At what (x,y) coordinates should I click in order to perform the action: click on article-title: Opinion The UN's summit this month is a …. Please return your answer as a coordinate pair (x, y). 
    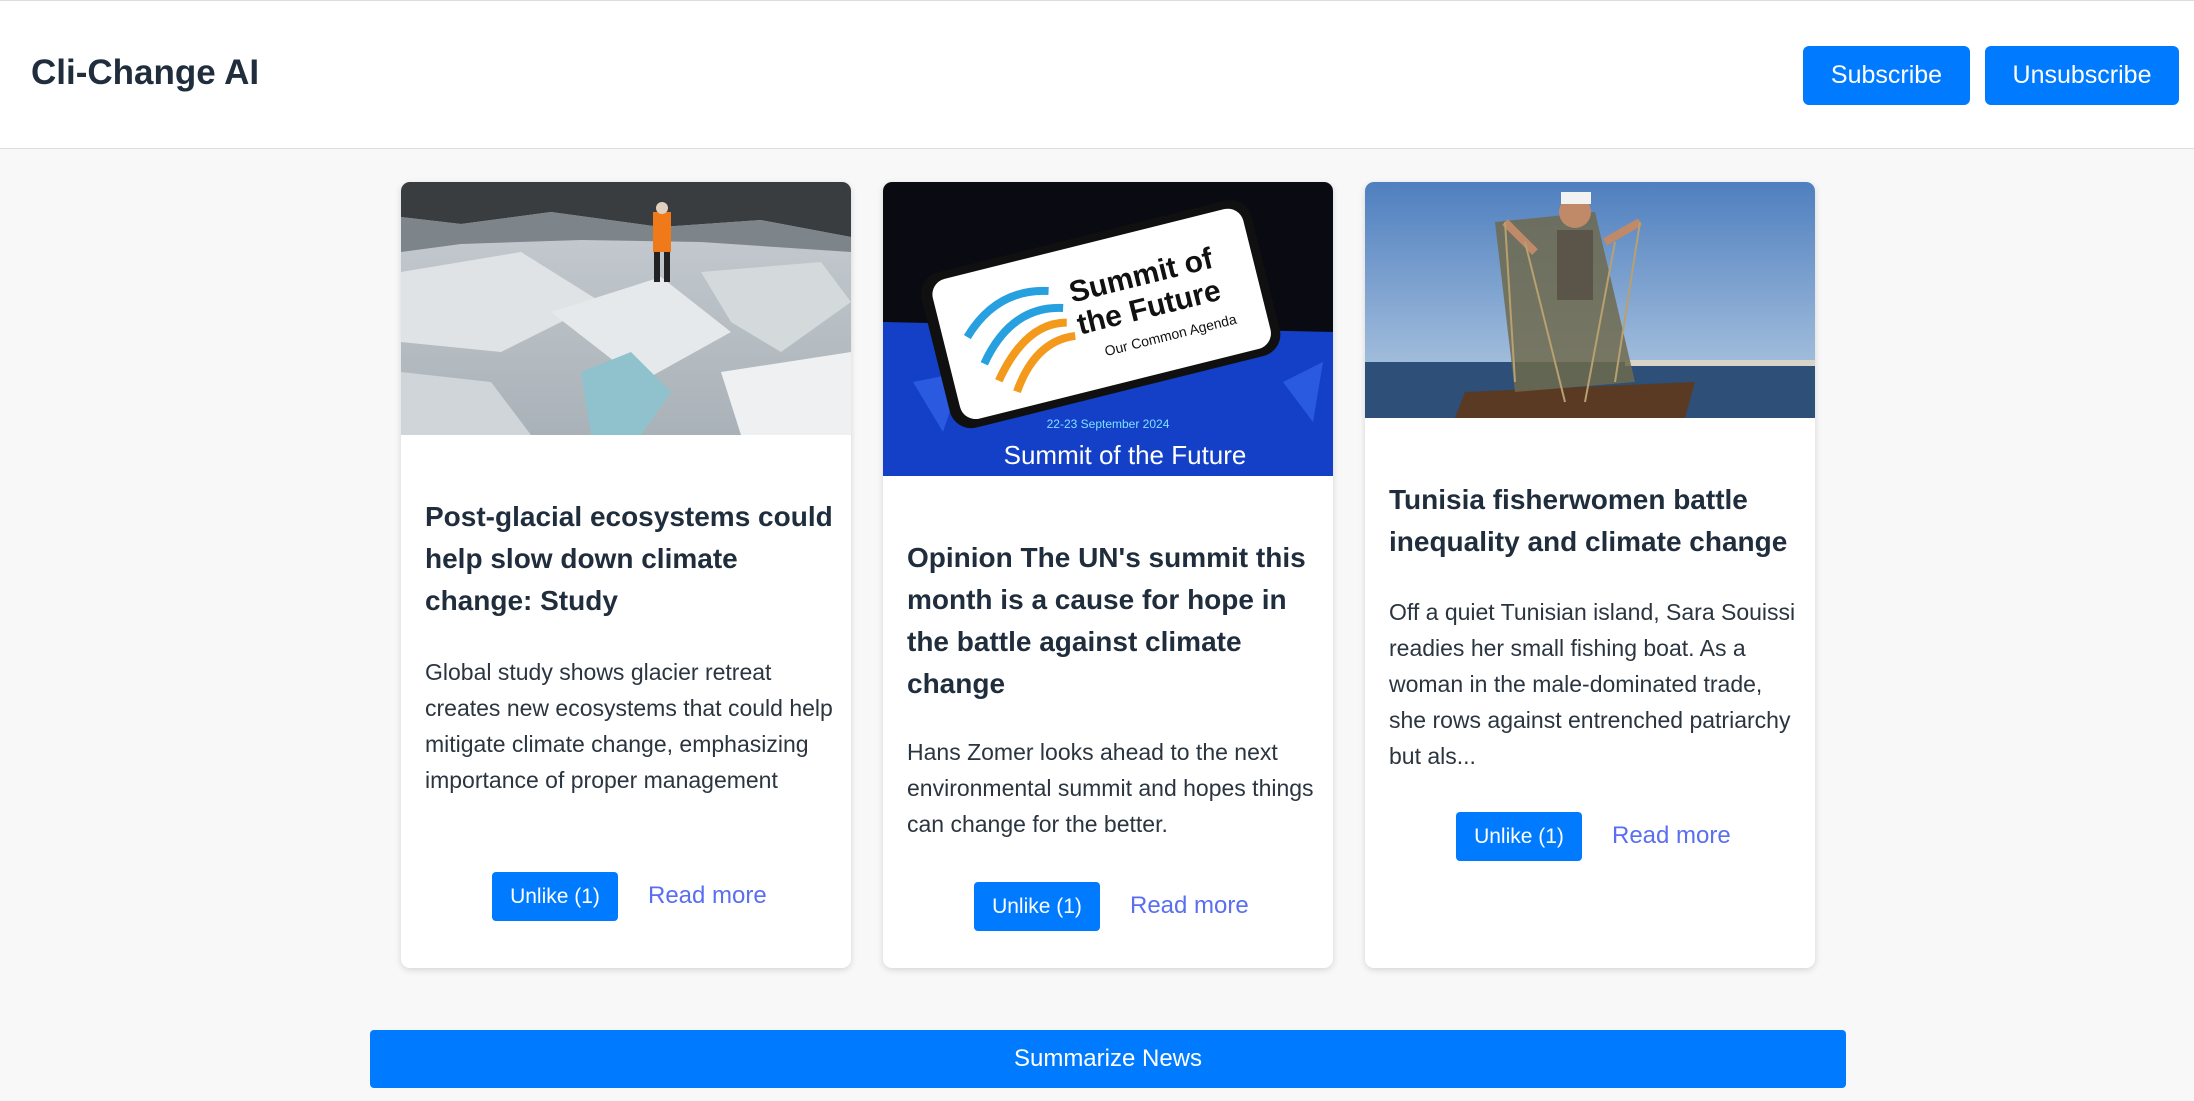
    Looking at the image, I should click on (1106, 620).